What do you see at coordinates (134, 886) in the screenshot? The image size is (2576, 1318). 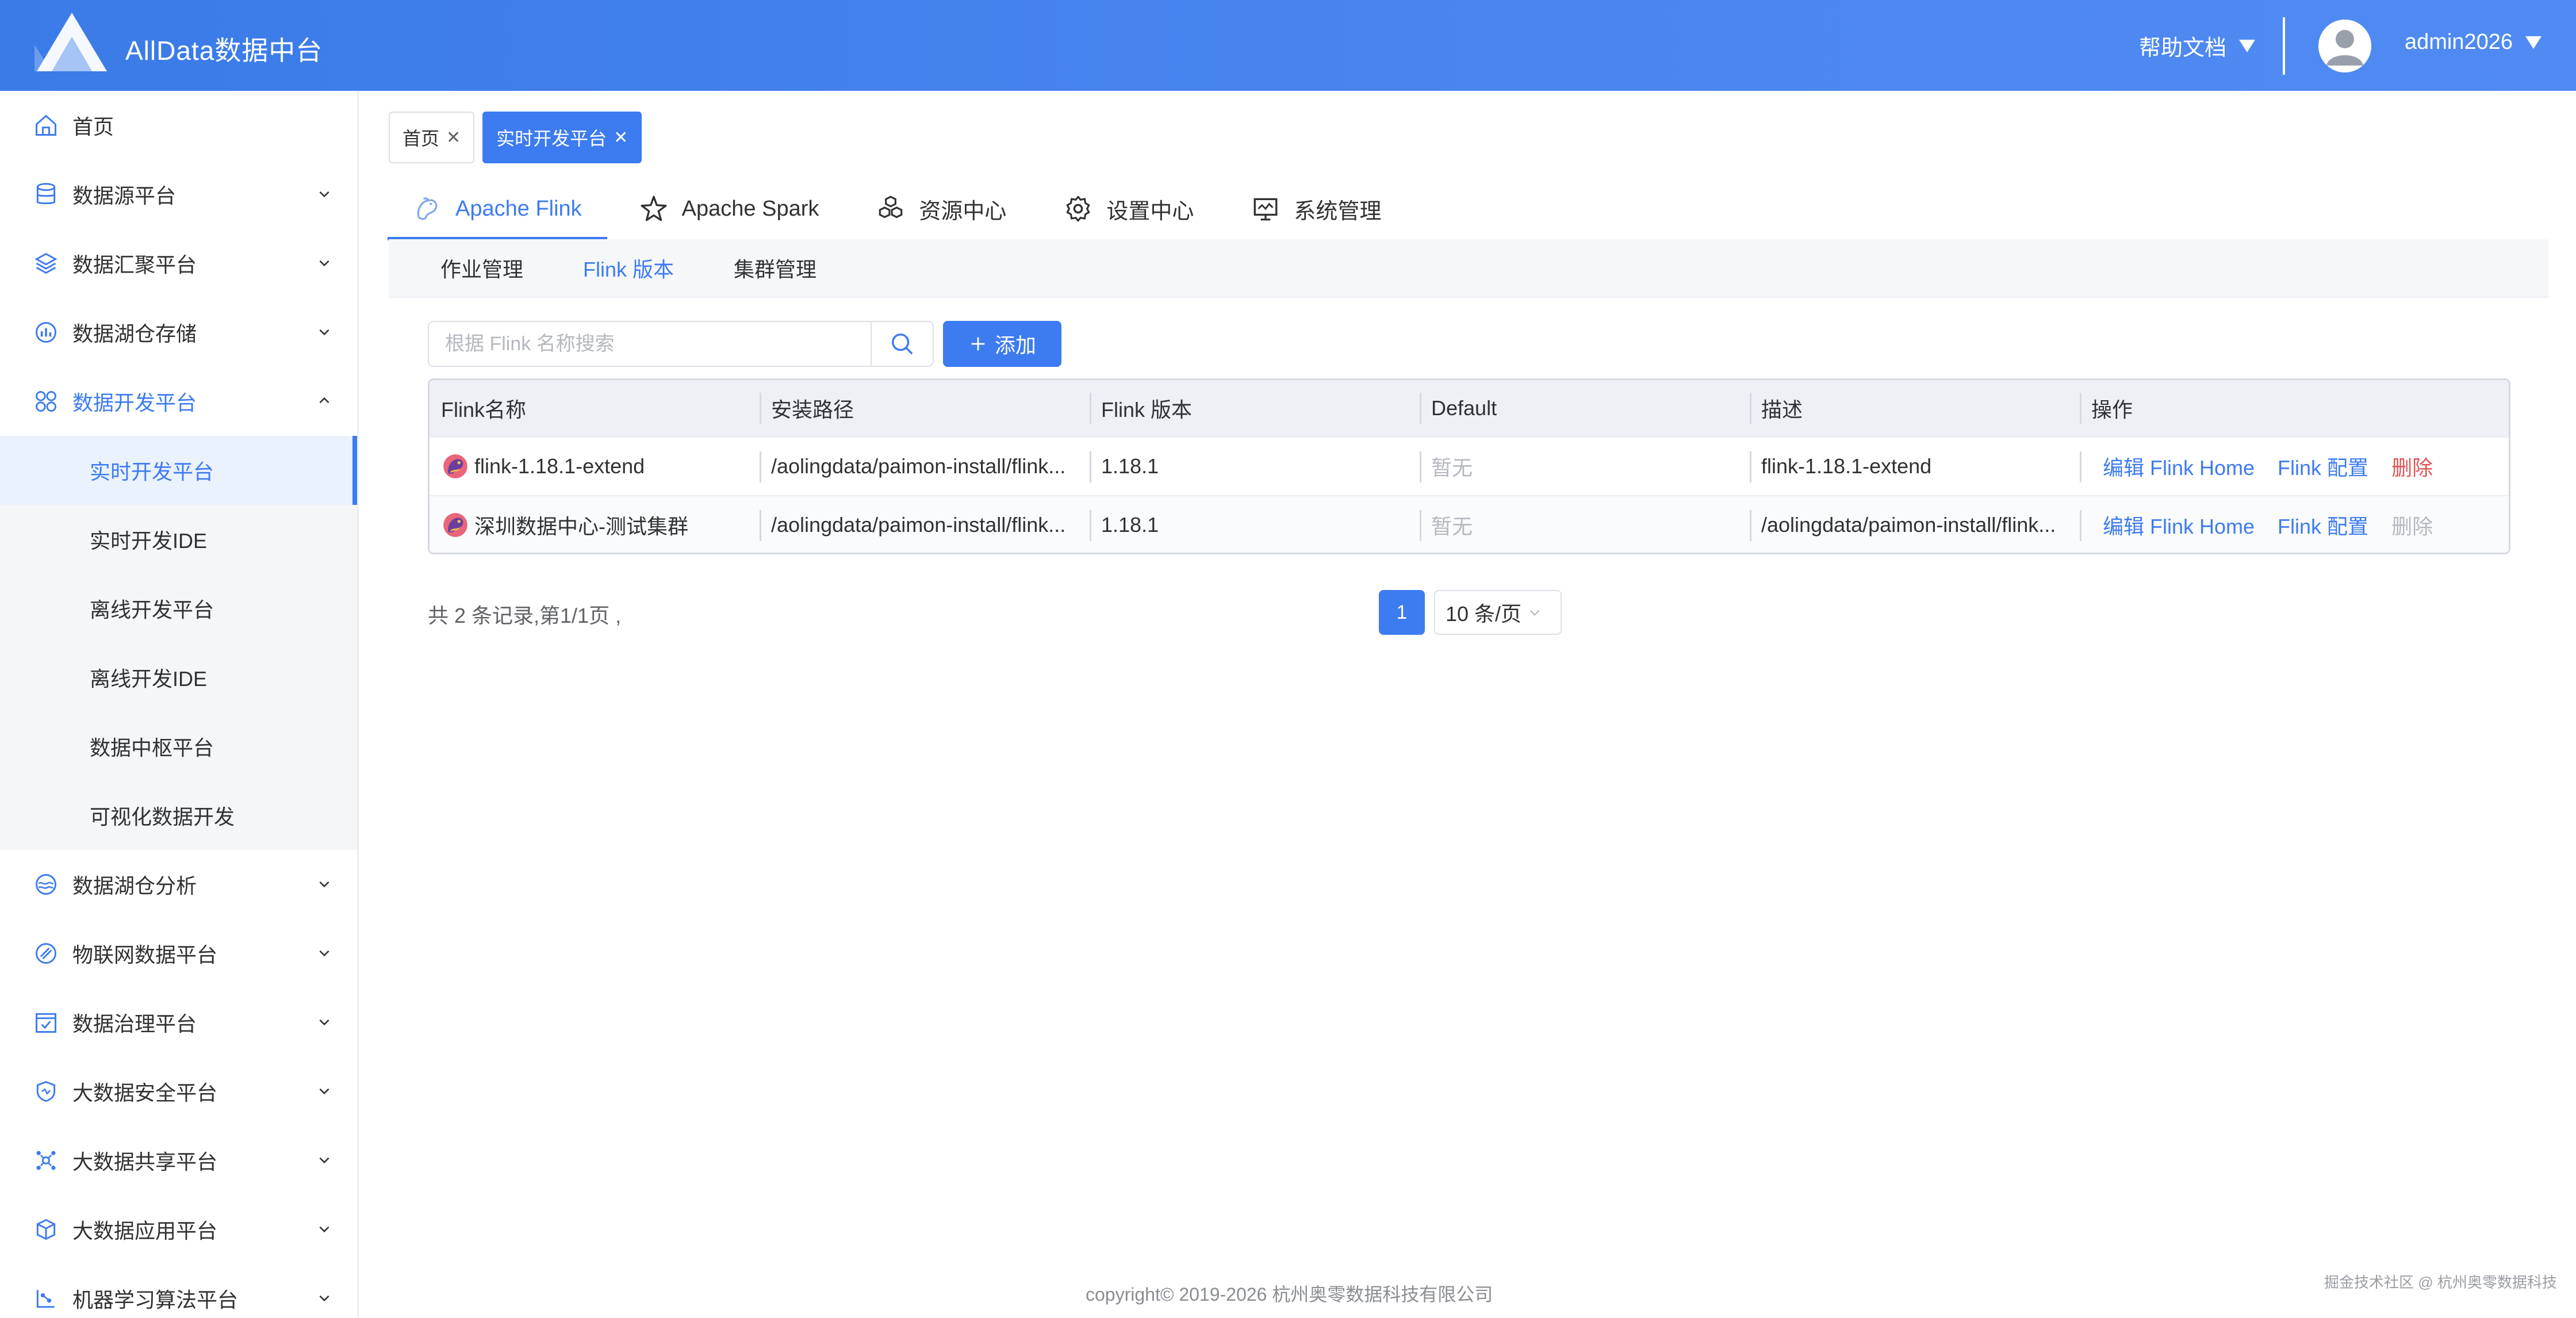 I see `sidebar-item-label: 数据湖仓分析` at bounding box center [134, 886].